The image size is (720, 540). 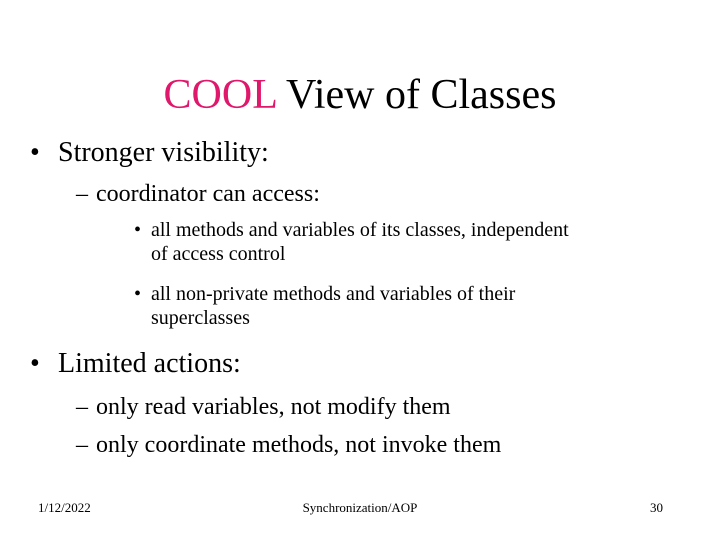 I want to click on slide-number: 30, so click(x=656, y=507).